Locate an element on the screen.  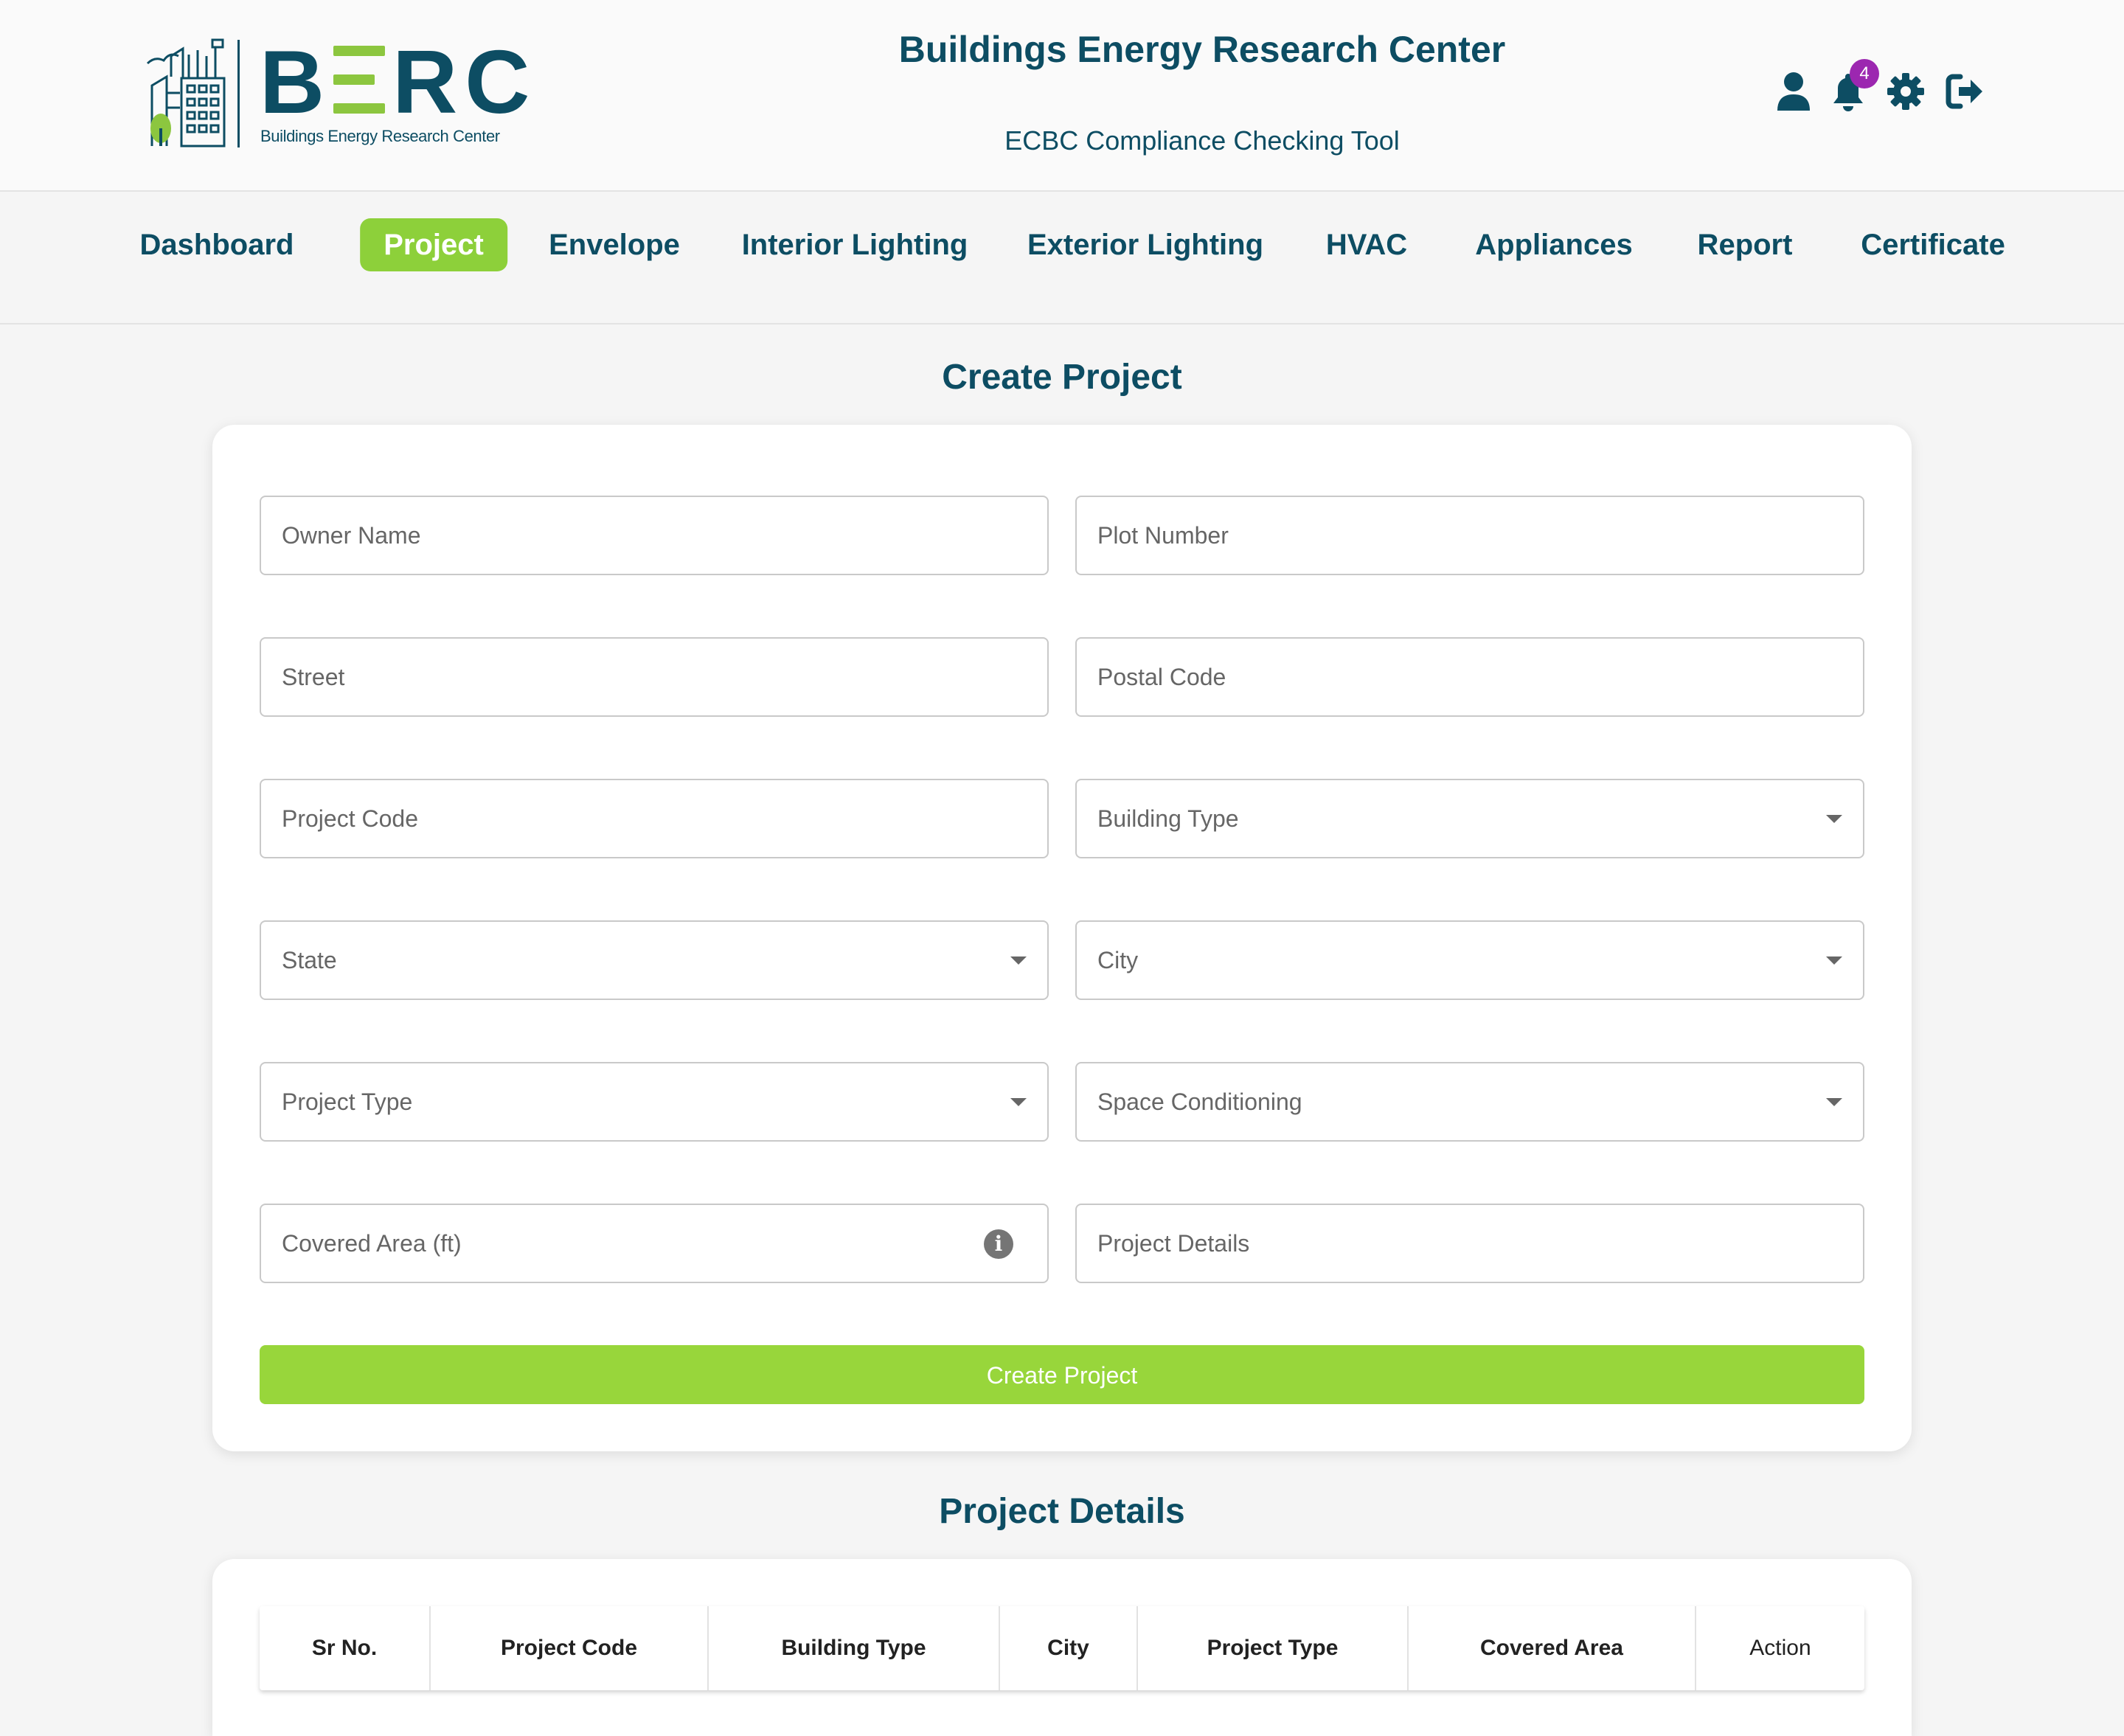
city-placeholder: City is located at coordinates (1118, 960).